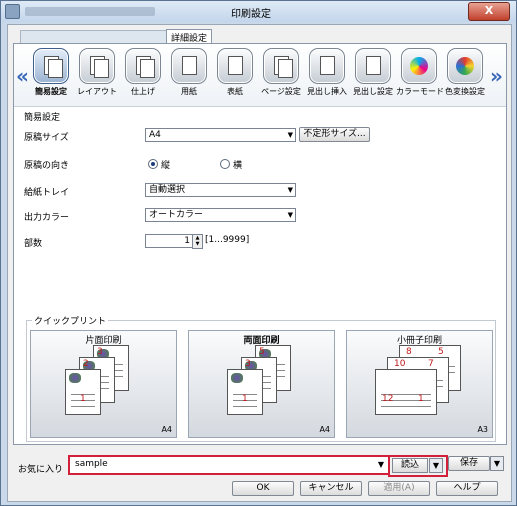  Describe the element at coordinates (22, 76) in the screenshot. I see `scroll-left-arrow-icon: «` at that location.